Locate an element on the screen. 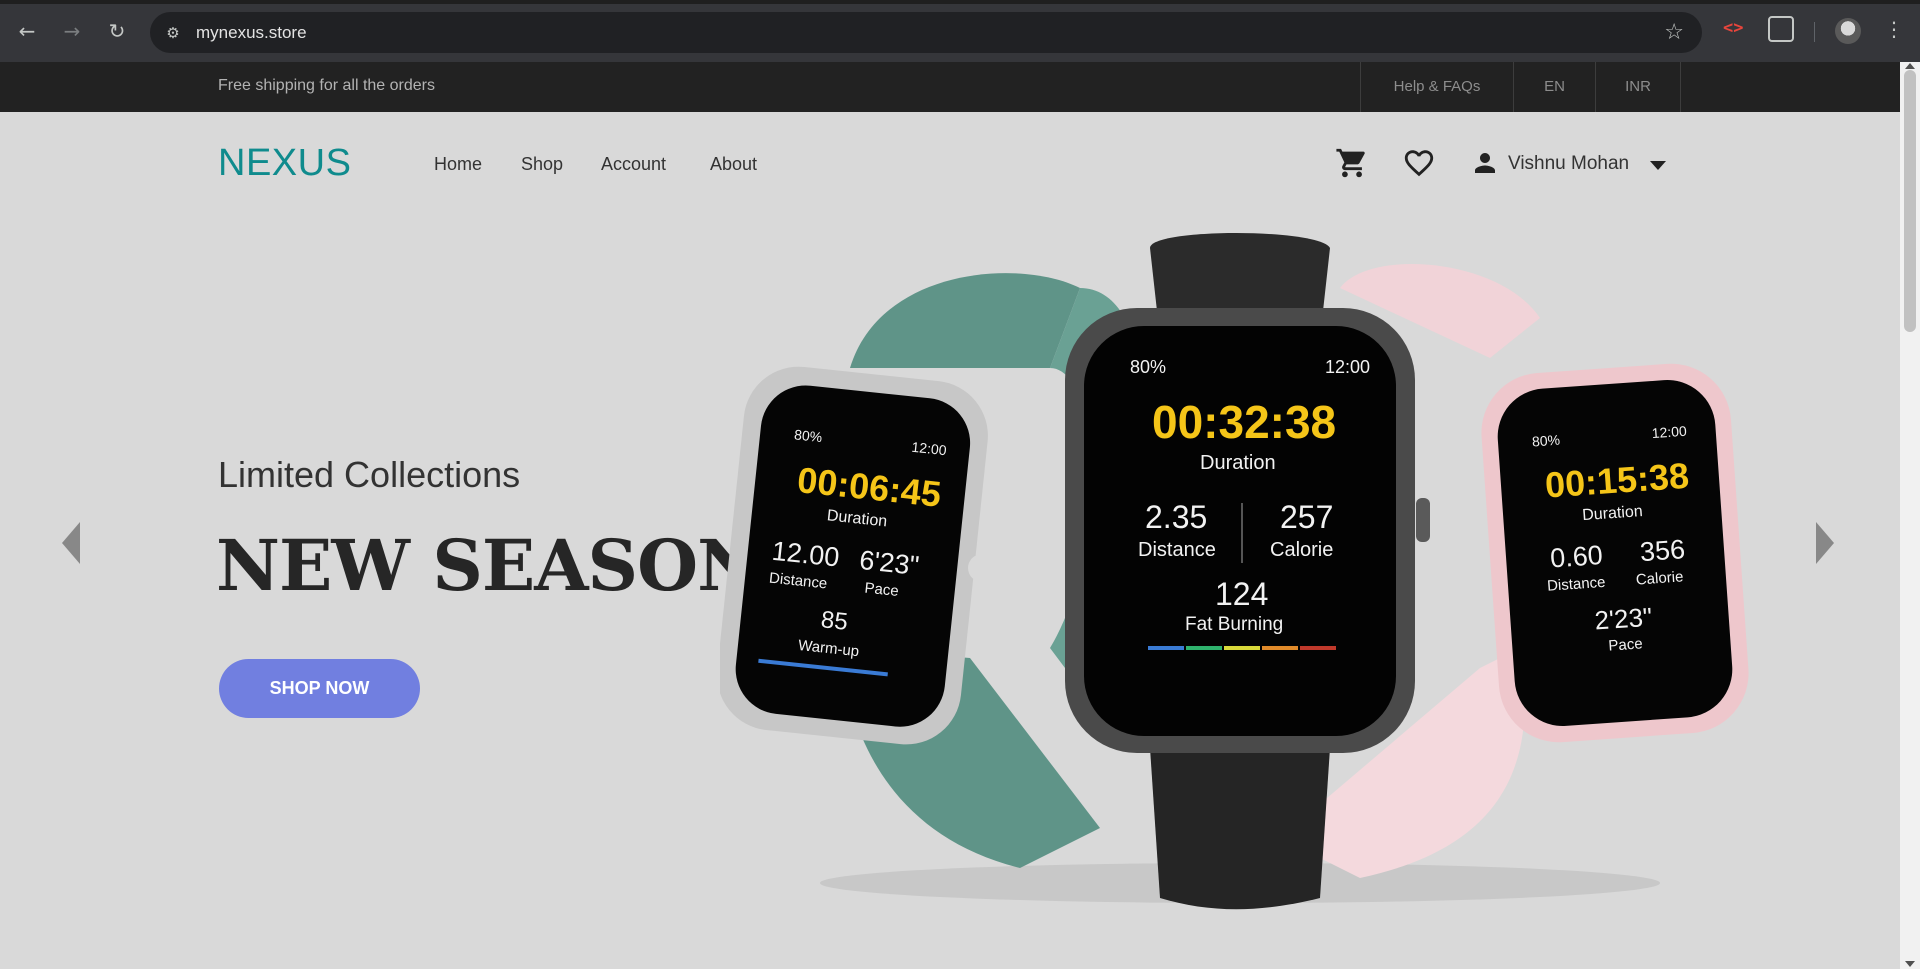  url-text: mynexus.store is located at coordinates (251, 33).